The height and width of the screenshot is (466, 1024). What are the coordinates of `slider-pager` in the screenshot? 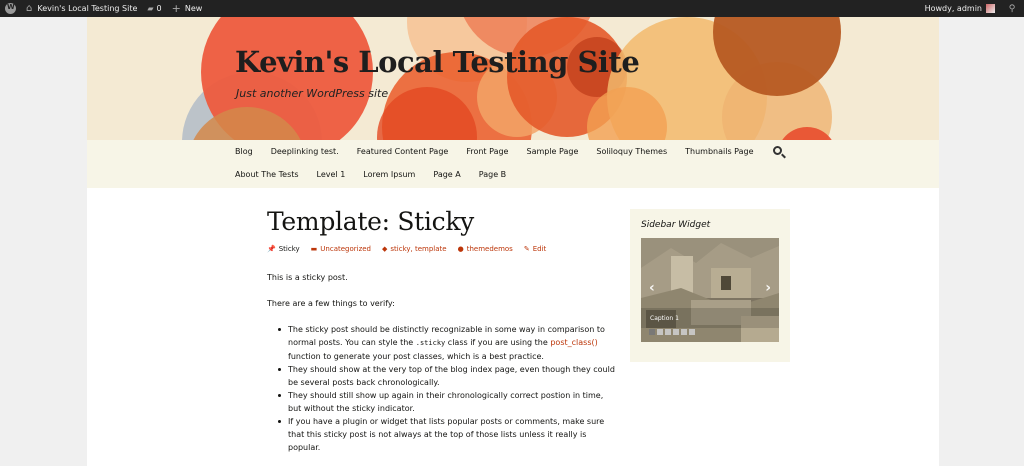 It's located at (673, 332).